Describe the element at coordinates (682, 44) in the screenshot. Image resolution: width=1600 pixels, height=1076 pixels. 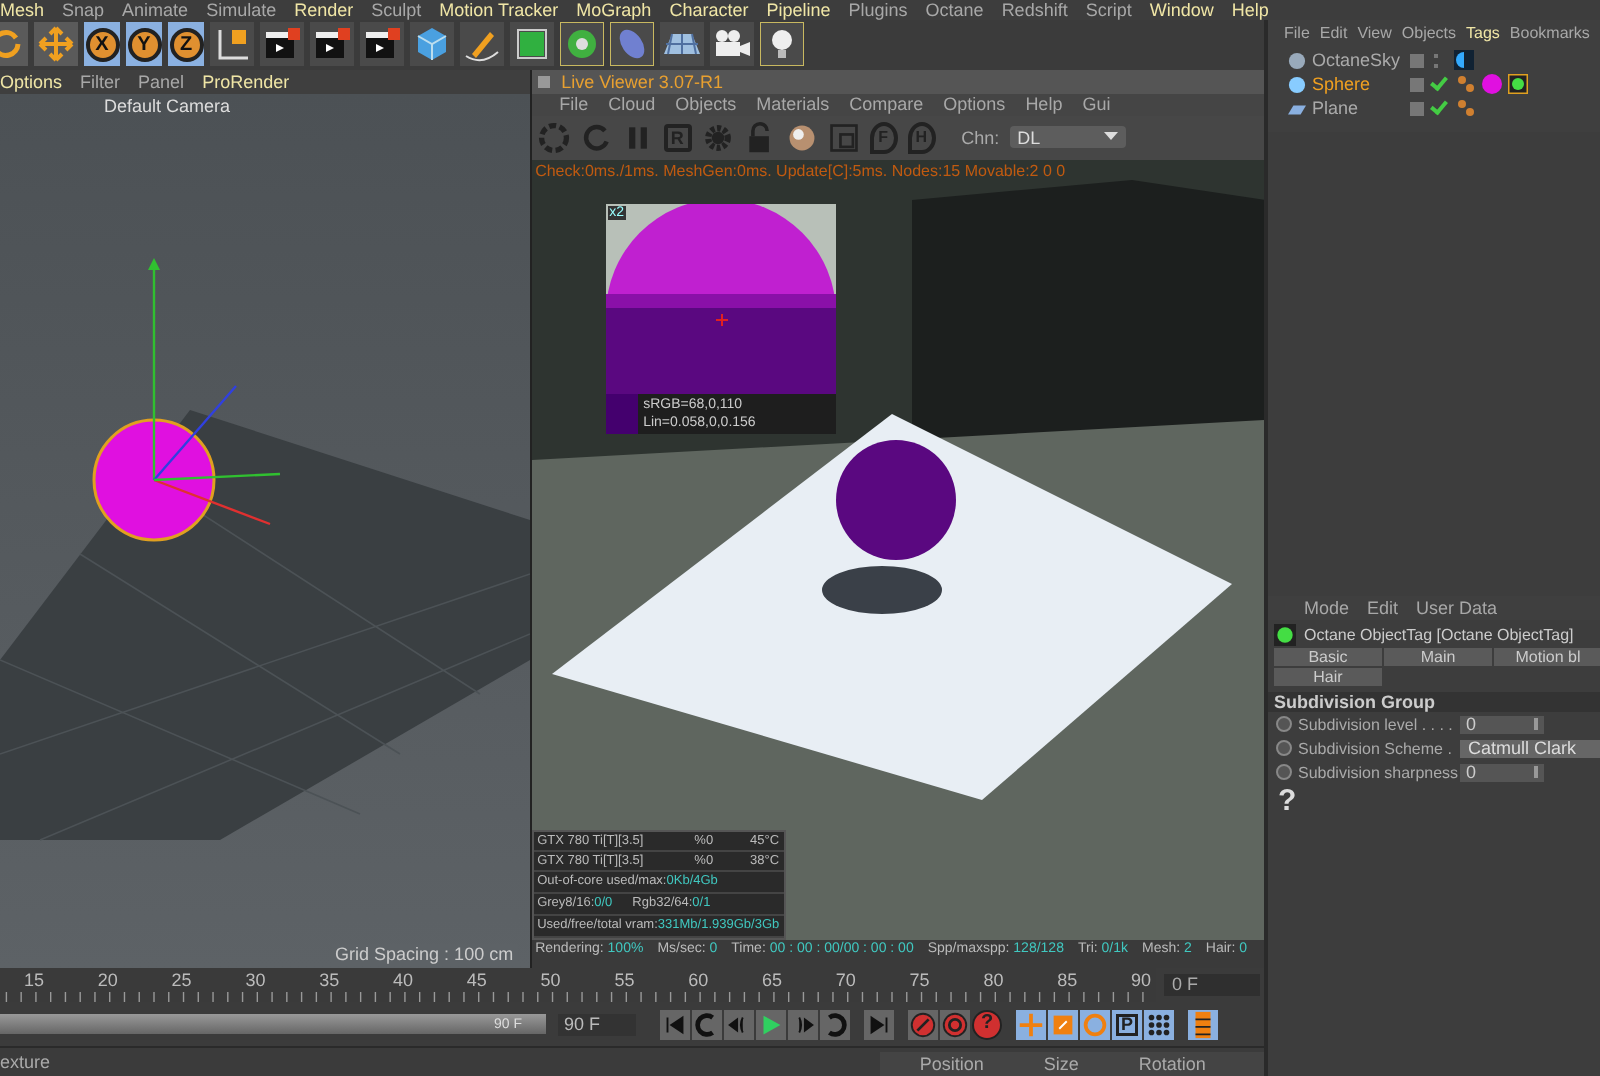
I see `floor-icon` at that location.